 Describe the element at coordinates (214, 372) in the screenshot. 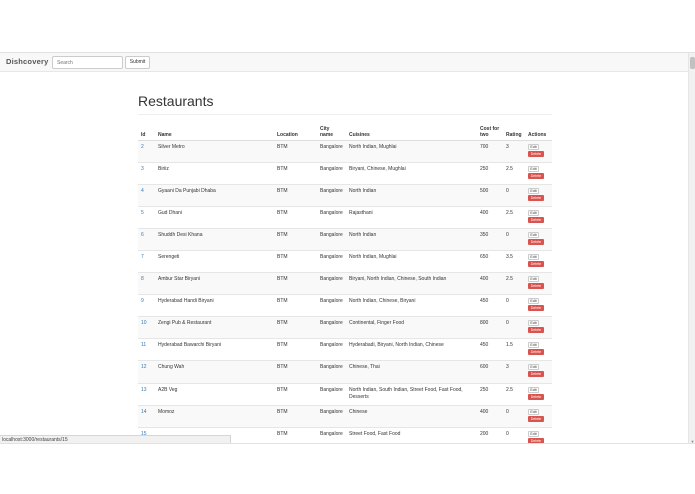

I see `cell-name: Chung Wah` at that location.